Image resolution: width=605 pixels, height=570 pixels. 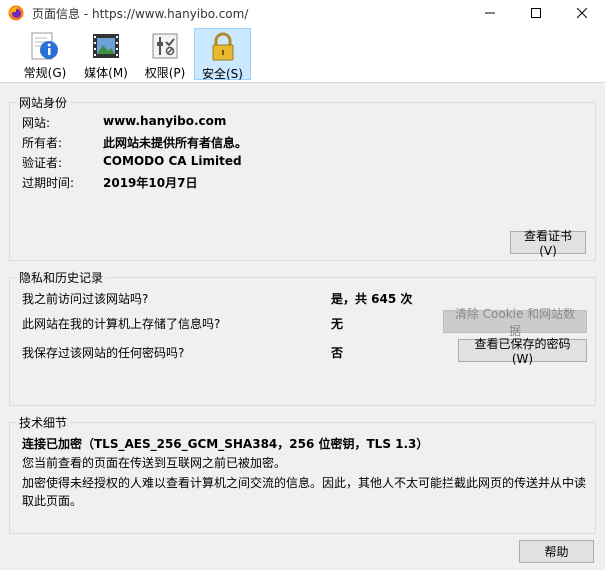 I want to click on maximize-button, so click(x=536, y=13).